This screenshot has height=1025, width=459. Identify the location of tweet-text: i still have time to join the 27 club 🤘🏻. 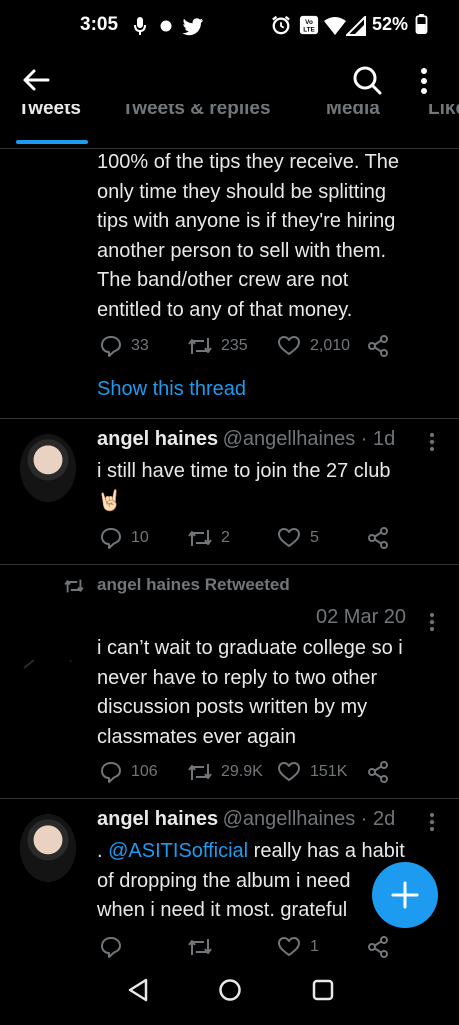
(269, 486).